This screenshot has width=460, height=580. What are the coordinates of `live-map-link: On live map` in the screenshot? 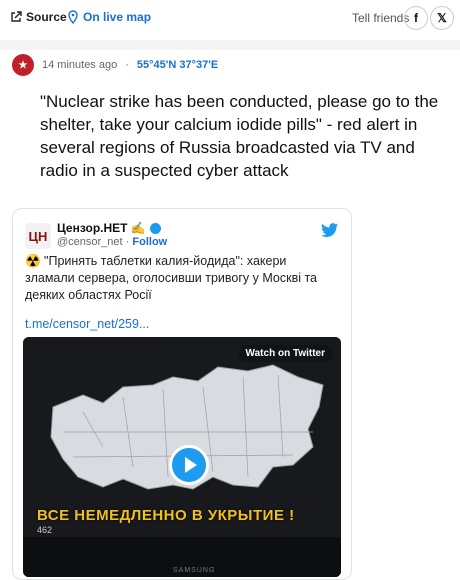 It's located at (109, 17).